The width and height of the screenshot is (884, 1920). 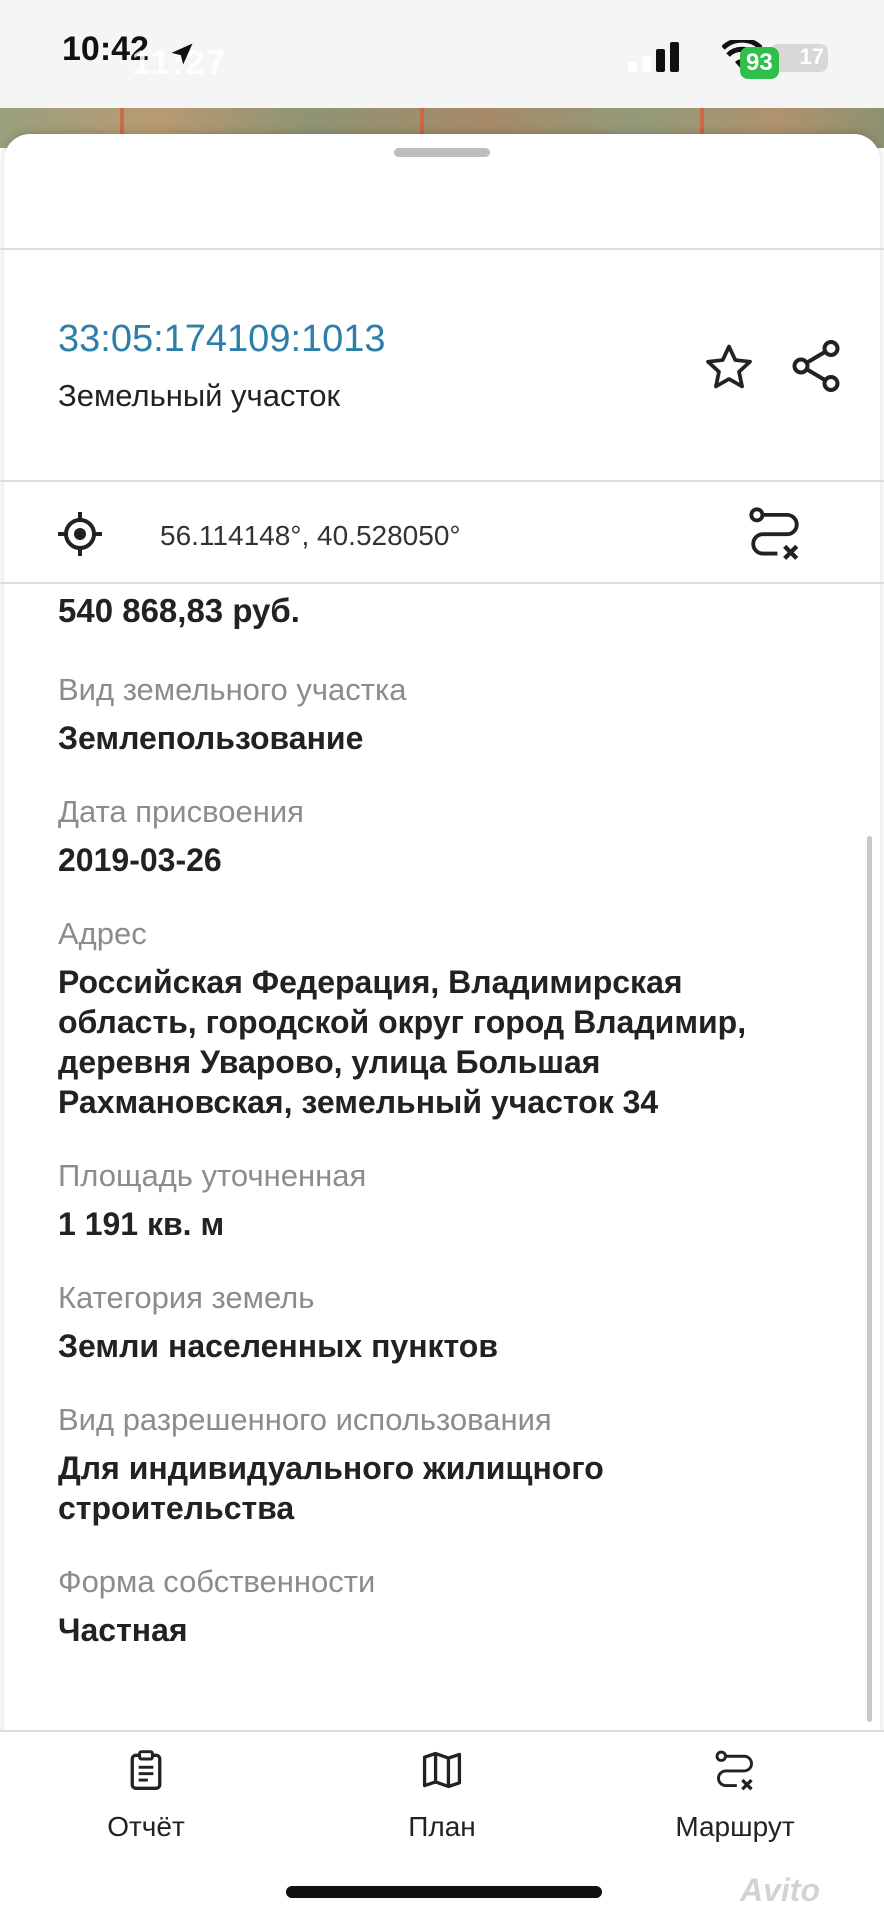 What do you see at coordinates (222, 339) in the screenshot?
I see `cadastral-number: 33:05:174109:1013` at bounding box center [222, 339].